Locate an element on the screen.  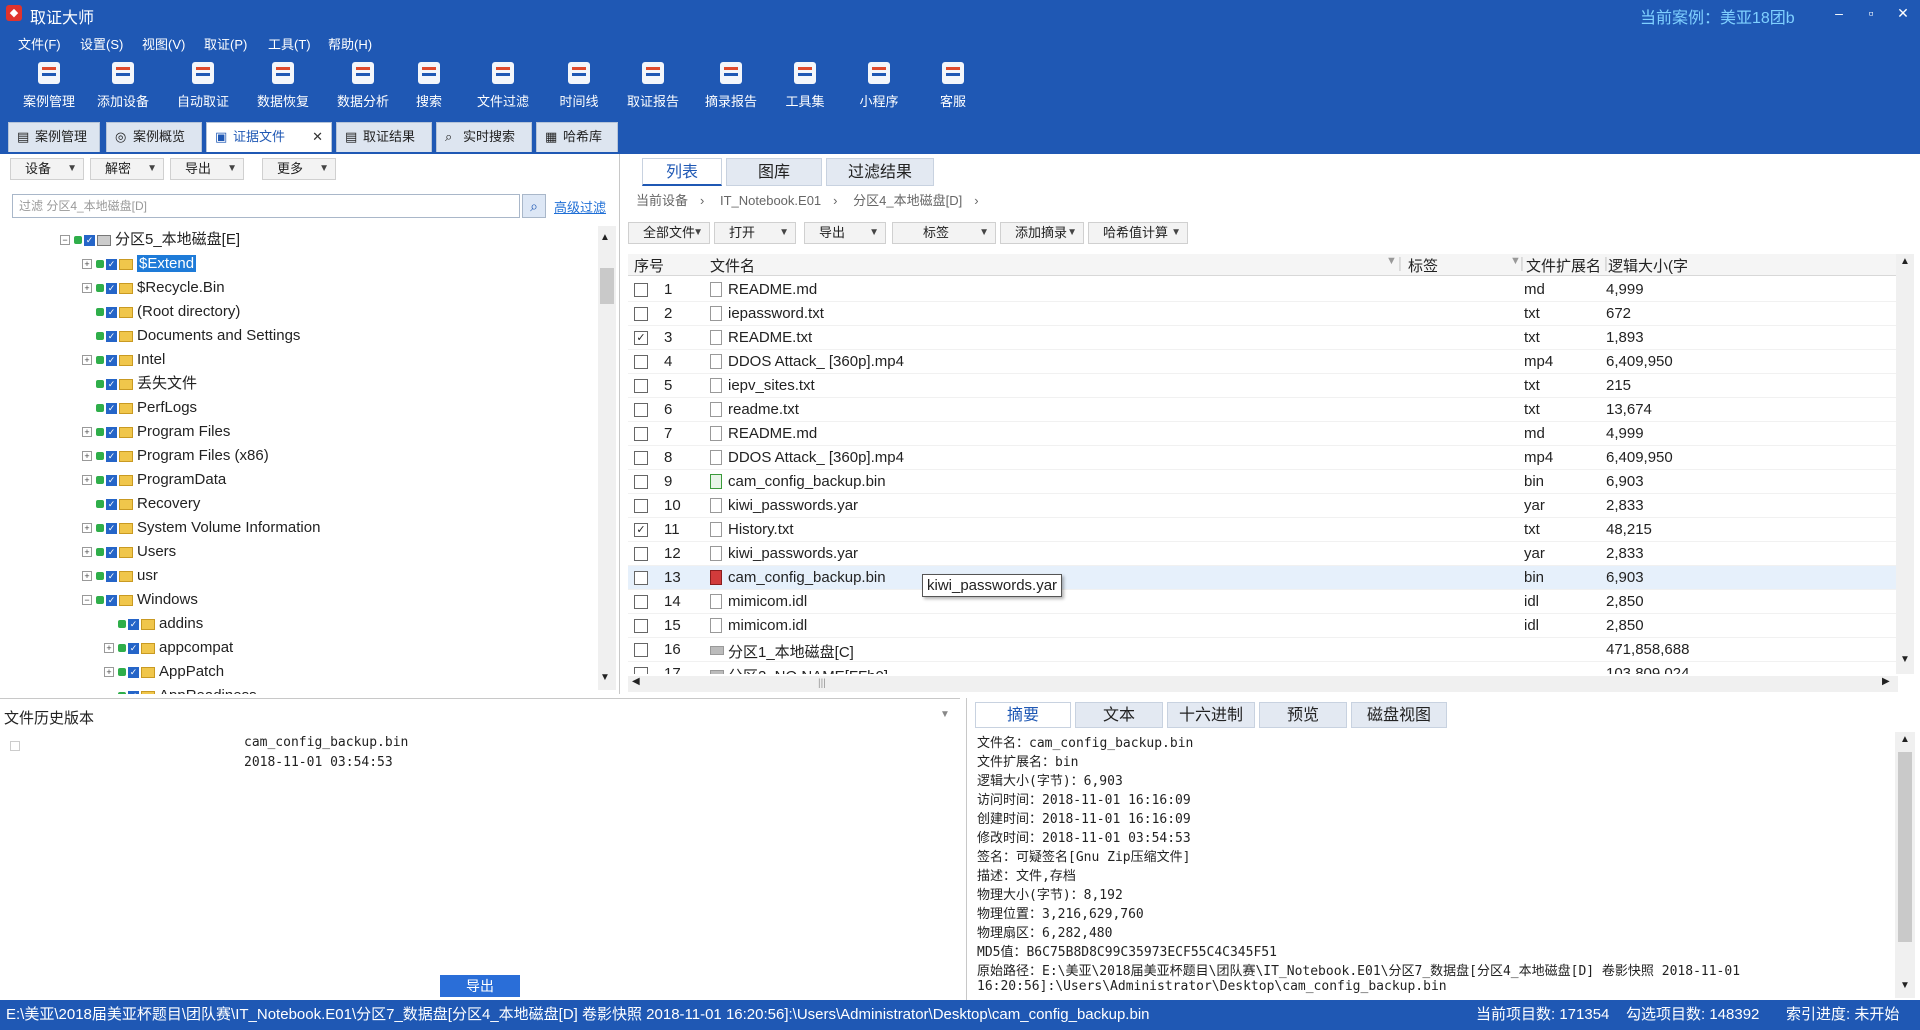
tab-text: 文本 is located at coordinates (1119, 715).